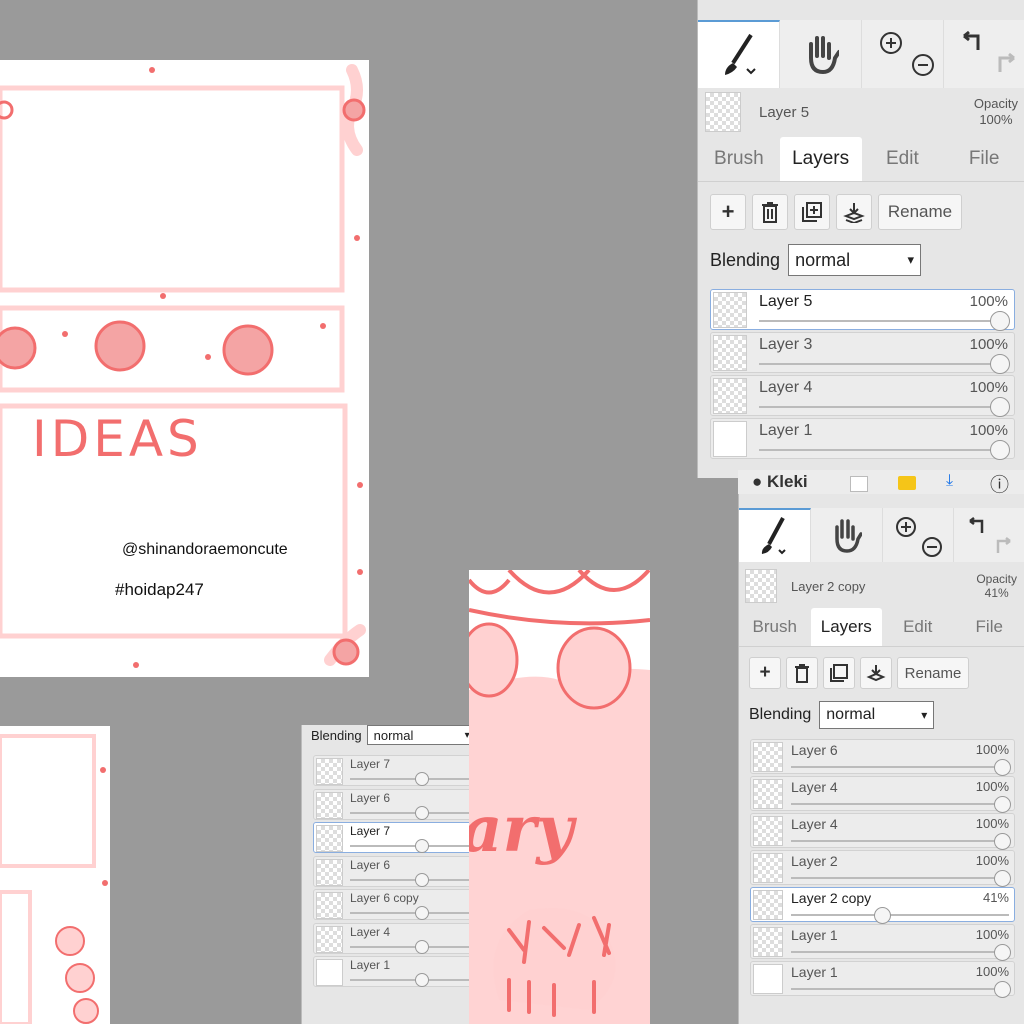 The height and width of the screenshot is (1024, 1024). I want to click on layer-row: Layer 1, so click(392, 971).